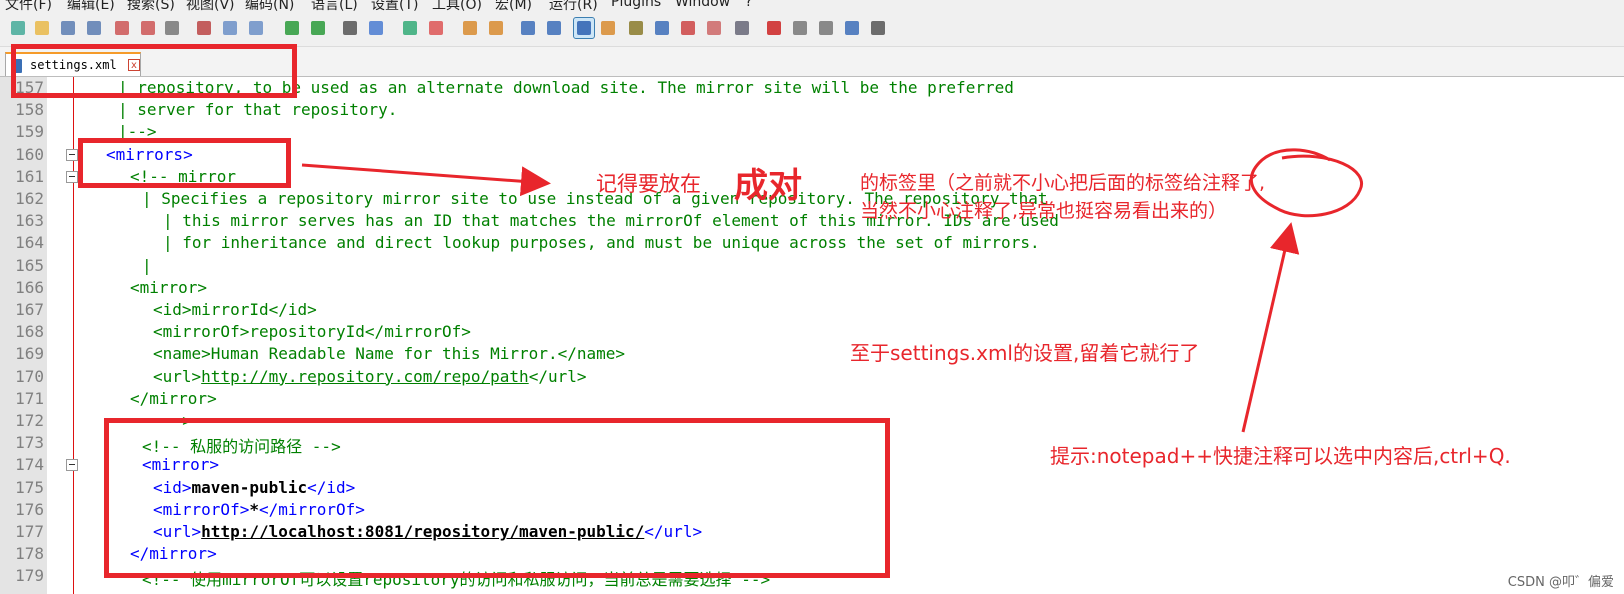 The image size is (1624, 594). What do you see at coordinates (426, 180) in the screenshot?
I see `arrow-to-pair-note` at bounding box center [426, 180].